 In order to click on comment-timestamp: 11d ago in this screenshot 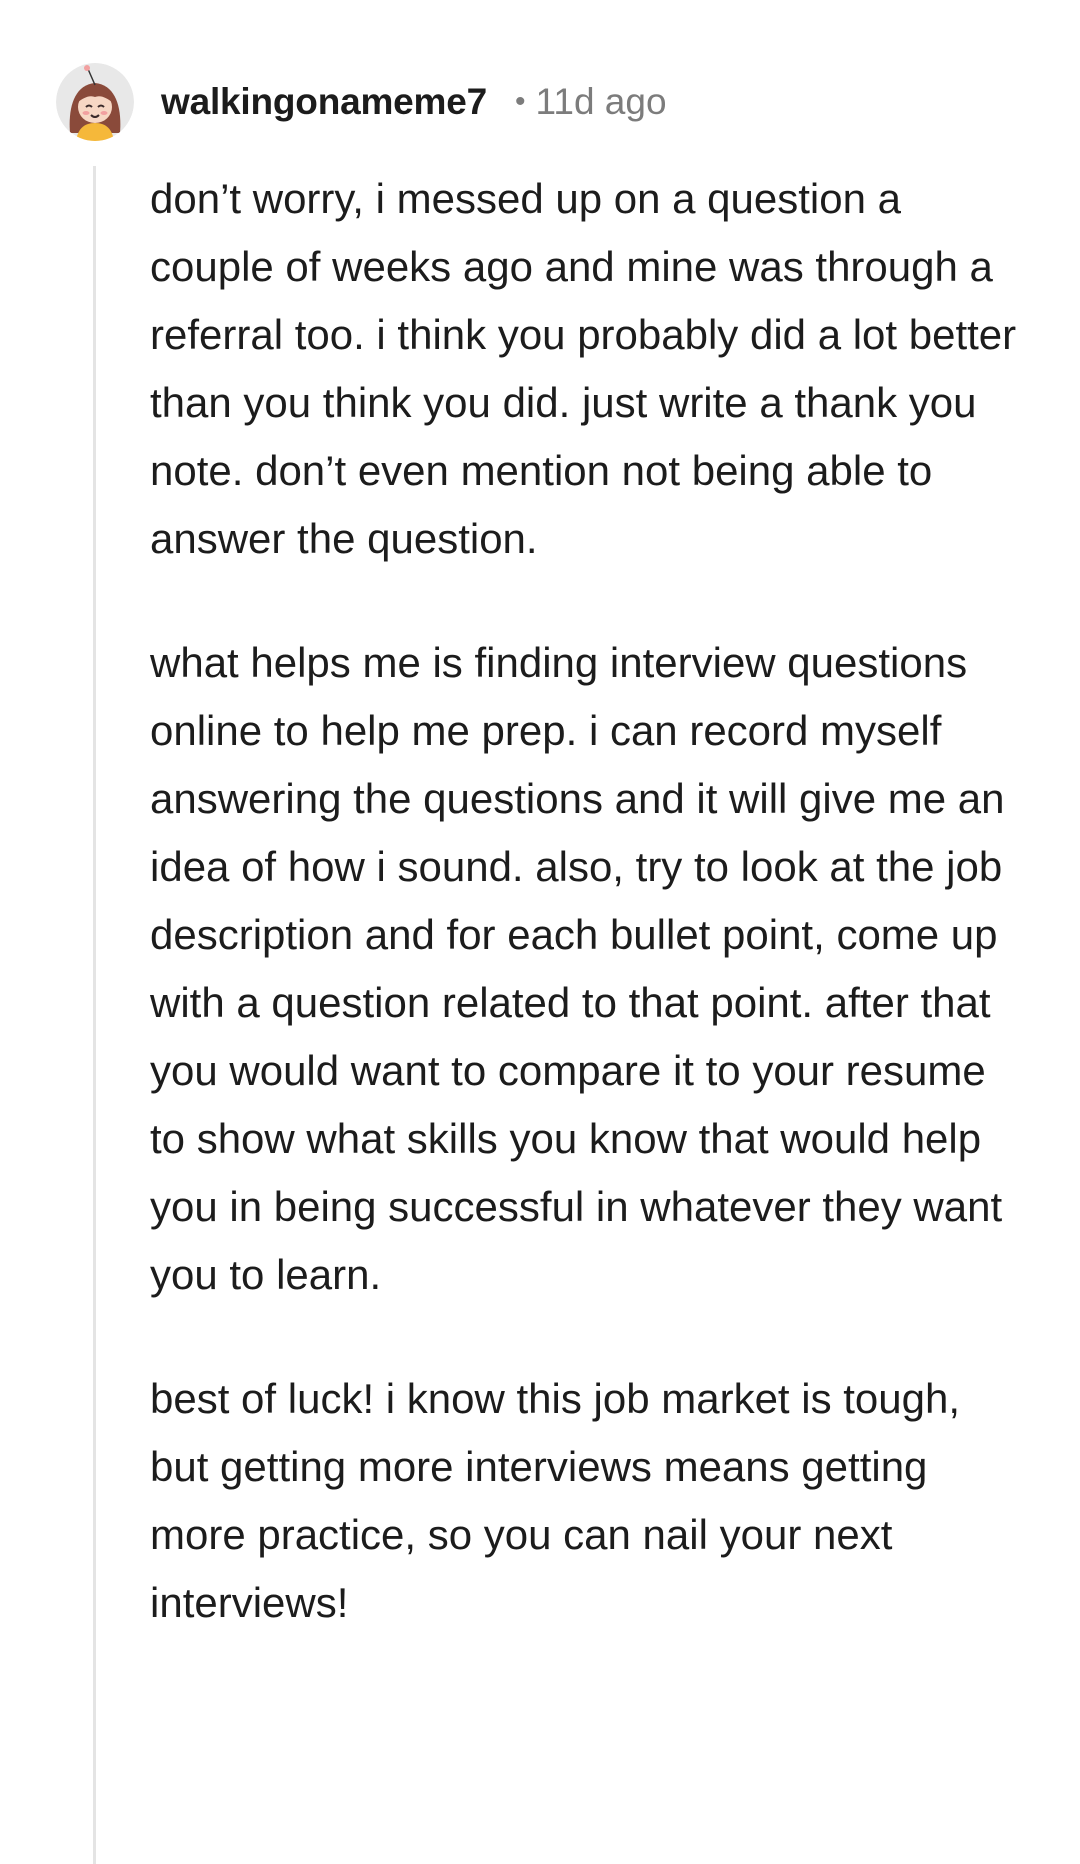, I will do `click(601, 101)`.